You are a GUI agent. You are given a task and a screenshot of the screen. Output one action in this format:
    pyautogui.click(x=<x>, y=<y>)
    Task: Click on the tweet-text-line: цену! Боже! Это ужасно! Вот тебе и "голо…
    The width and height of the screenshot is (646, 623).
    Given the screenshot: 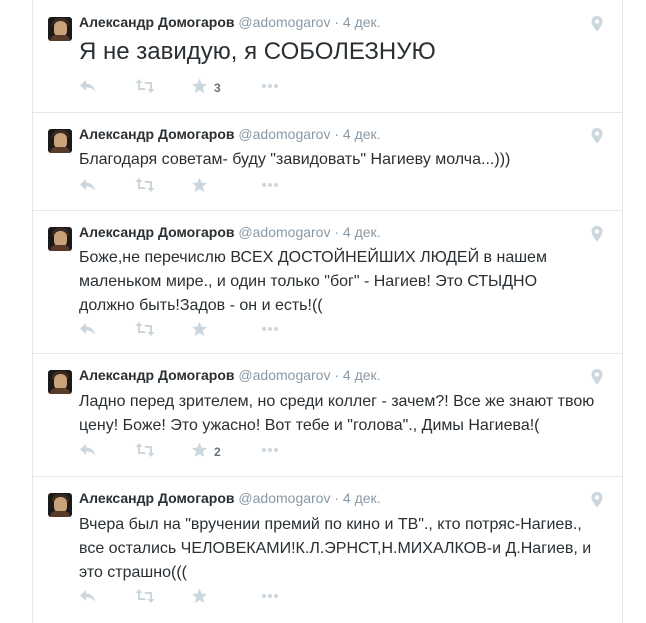 What is the action you would take?
    pyautogui.click(x=309, y=425)
    